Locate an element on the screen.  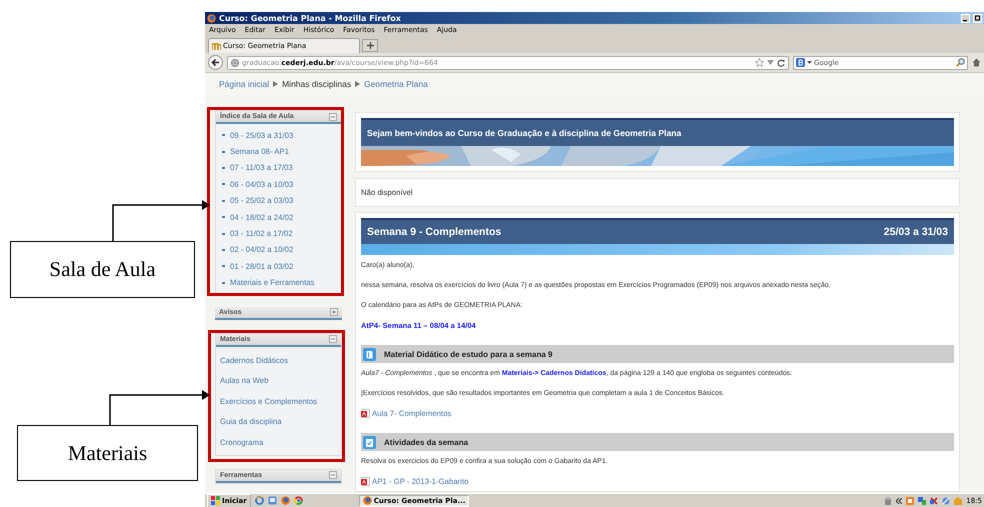
window-title: Curso: Geometria Plana - Mozilla Firefox is located at coordinates (310, 18).